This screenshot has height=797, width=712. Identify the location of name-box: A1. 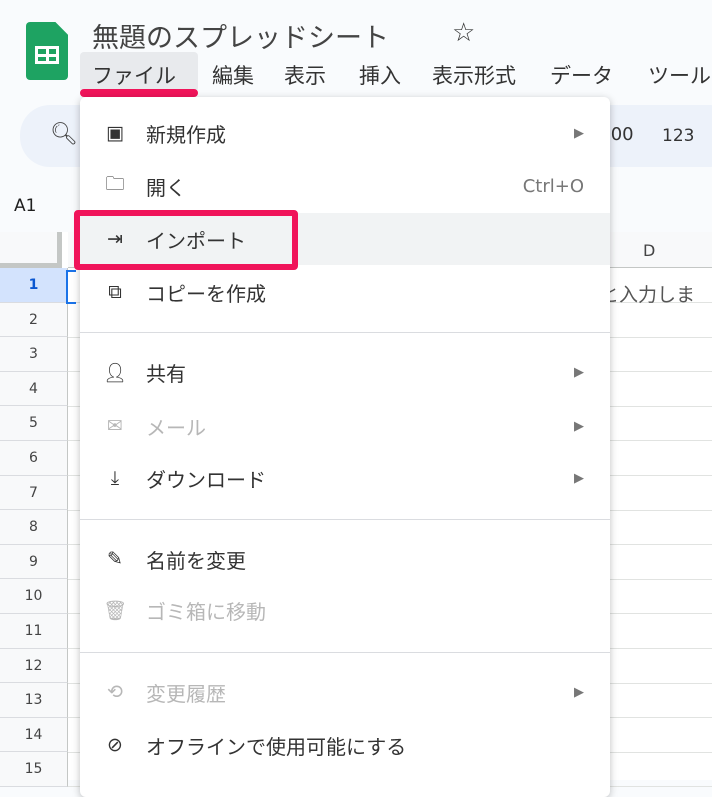
(25, 206).